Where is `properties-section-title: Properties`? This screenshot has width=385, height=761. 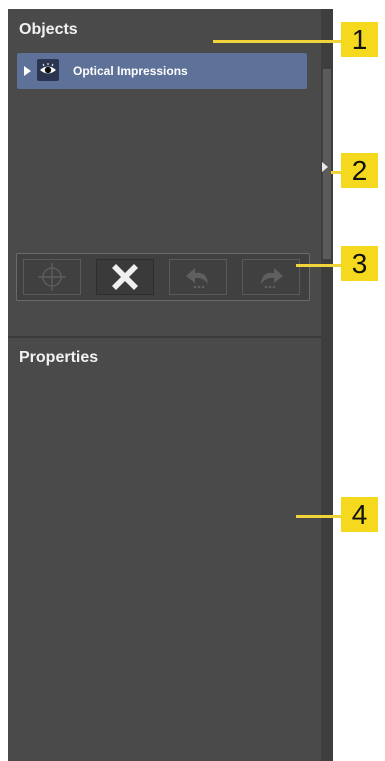
properties-section-title: Properties is located at coordinates (59, 357).